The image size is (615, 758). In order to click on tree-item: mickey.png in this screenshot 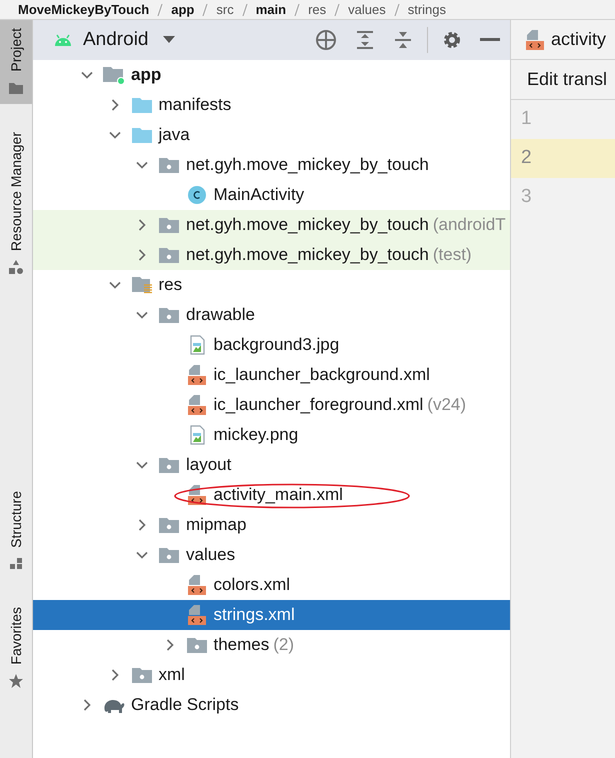, I will do `click(271, 435)`.